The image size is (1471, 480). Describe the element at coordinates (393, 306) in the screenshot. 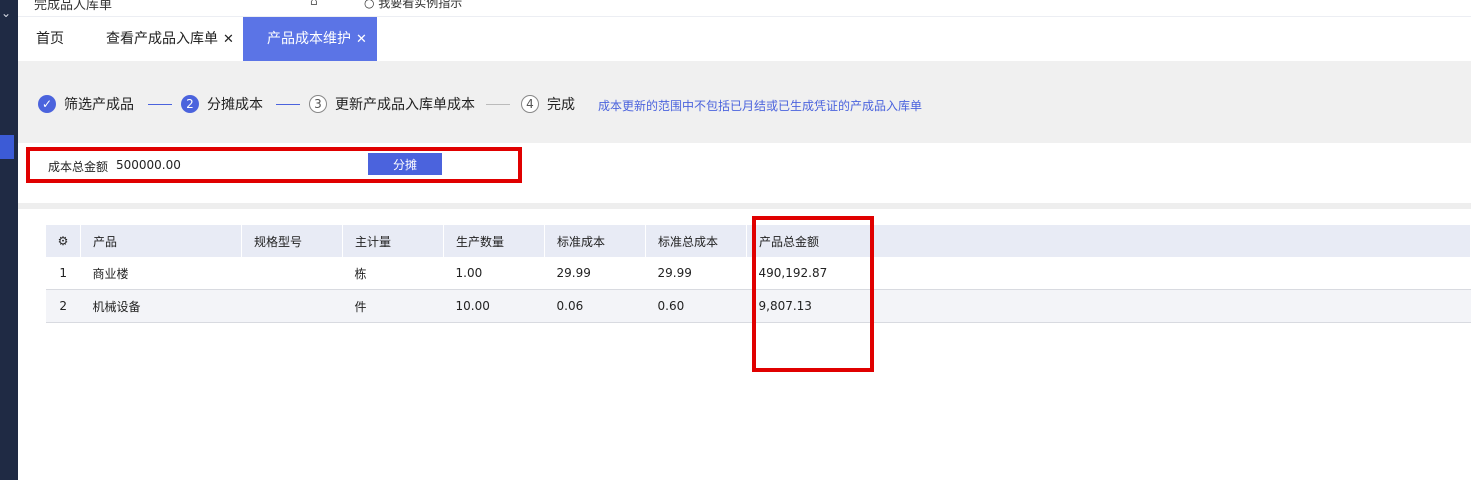

I see `cell-unit: 件` at that location.